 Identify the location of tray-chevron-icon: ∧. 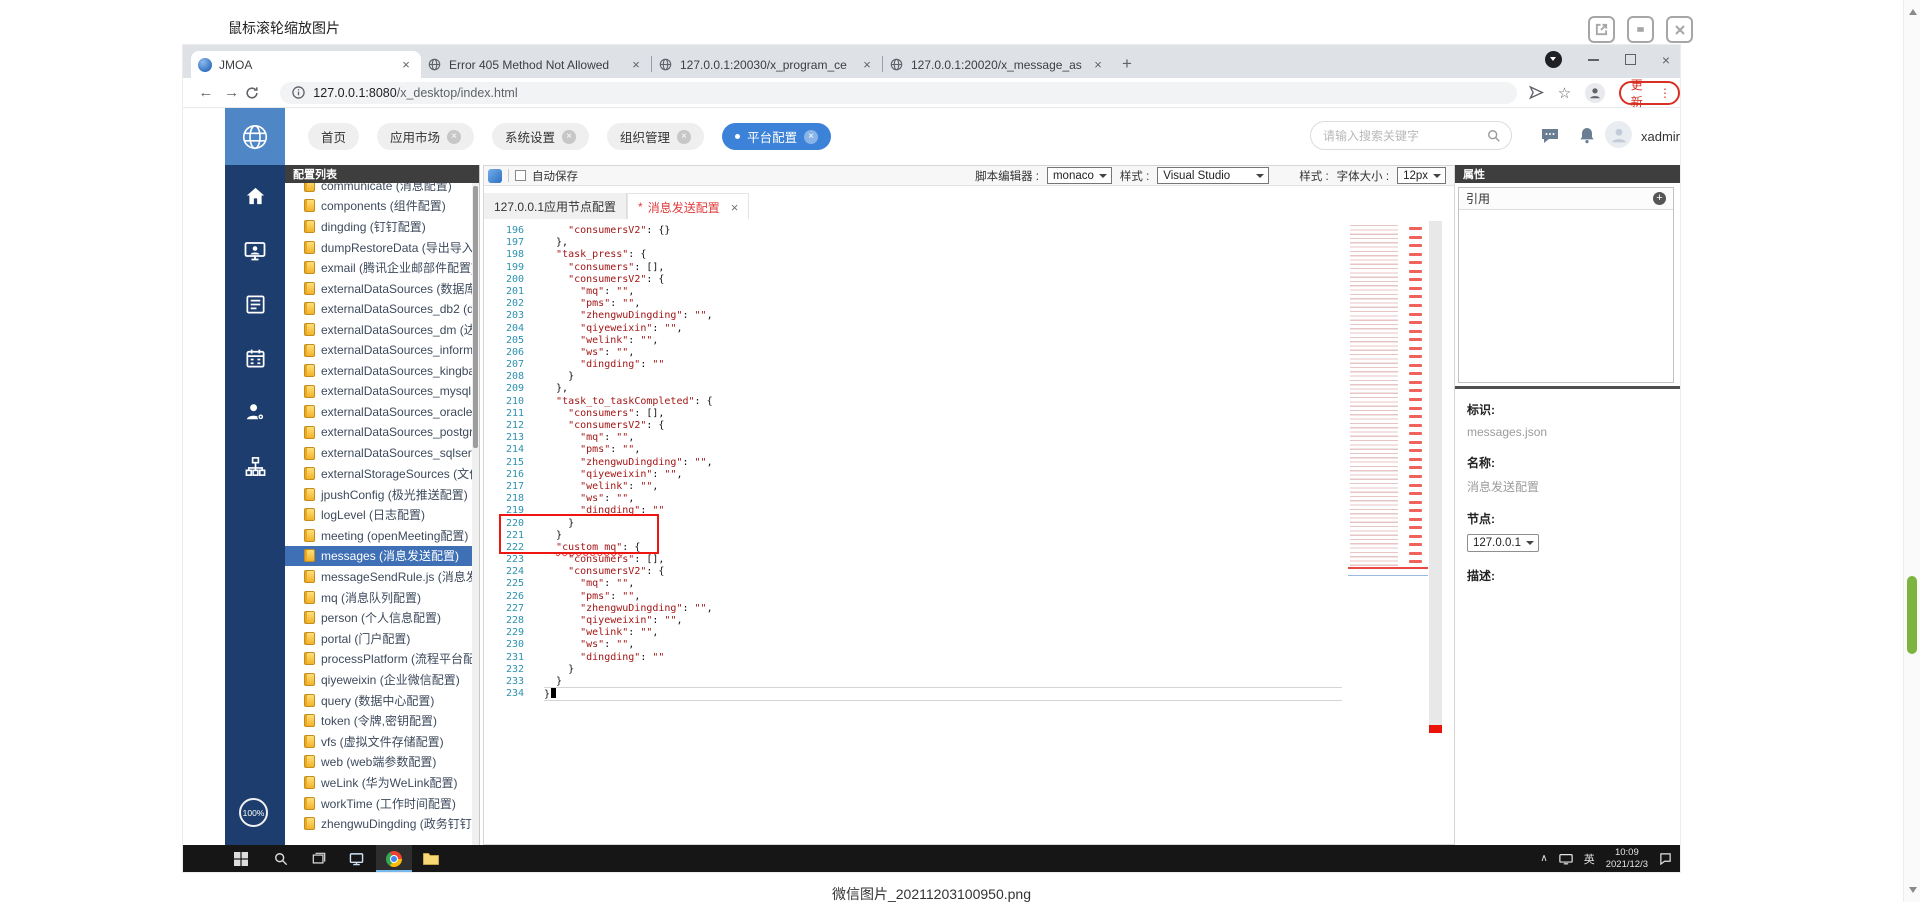
(1543, 858).